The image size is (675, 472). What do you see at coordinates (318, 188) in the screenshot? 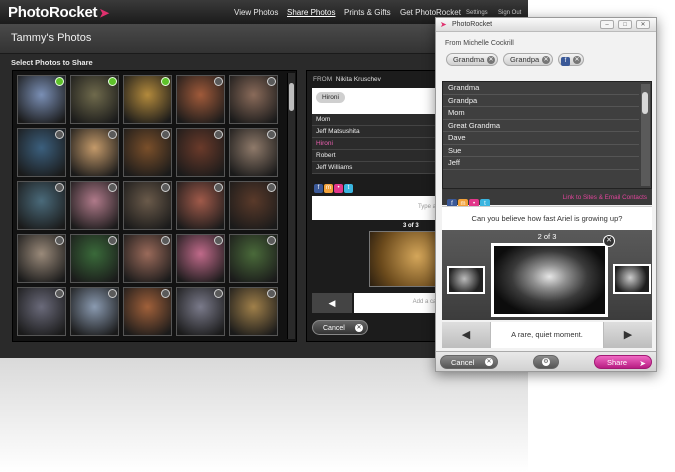
I see `facebook-icon: f` at bounding box center [318, 188].